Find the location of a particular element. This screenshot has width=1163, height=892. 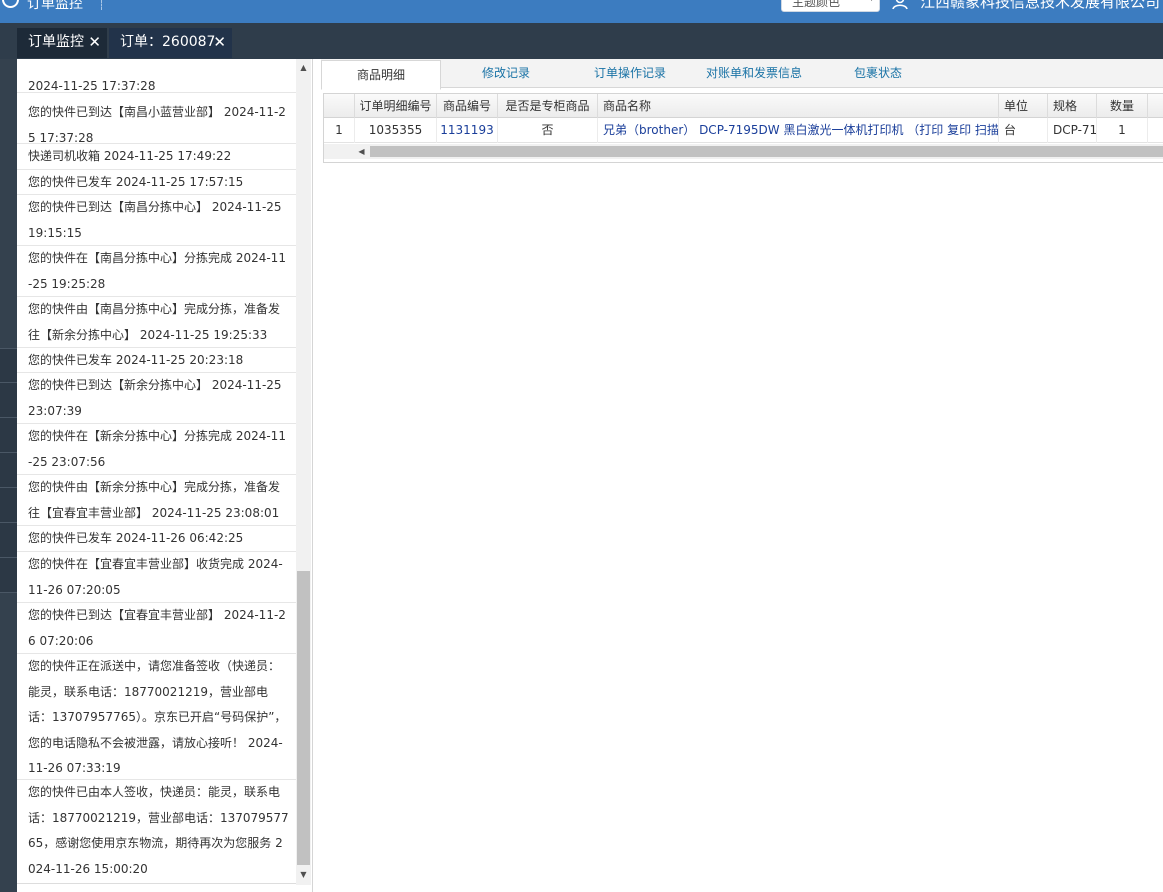

column-header: 商品编号 is located at coordinates (467, 106).